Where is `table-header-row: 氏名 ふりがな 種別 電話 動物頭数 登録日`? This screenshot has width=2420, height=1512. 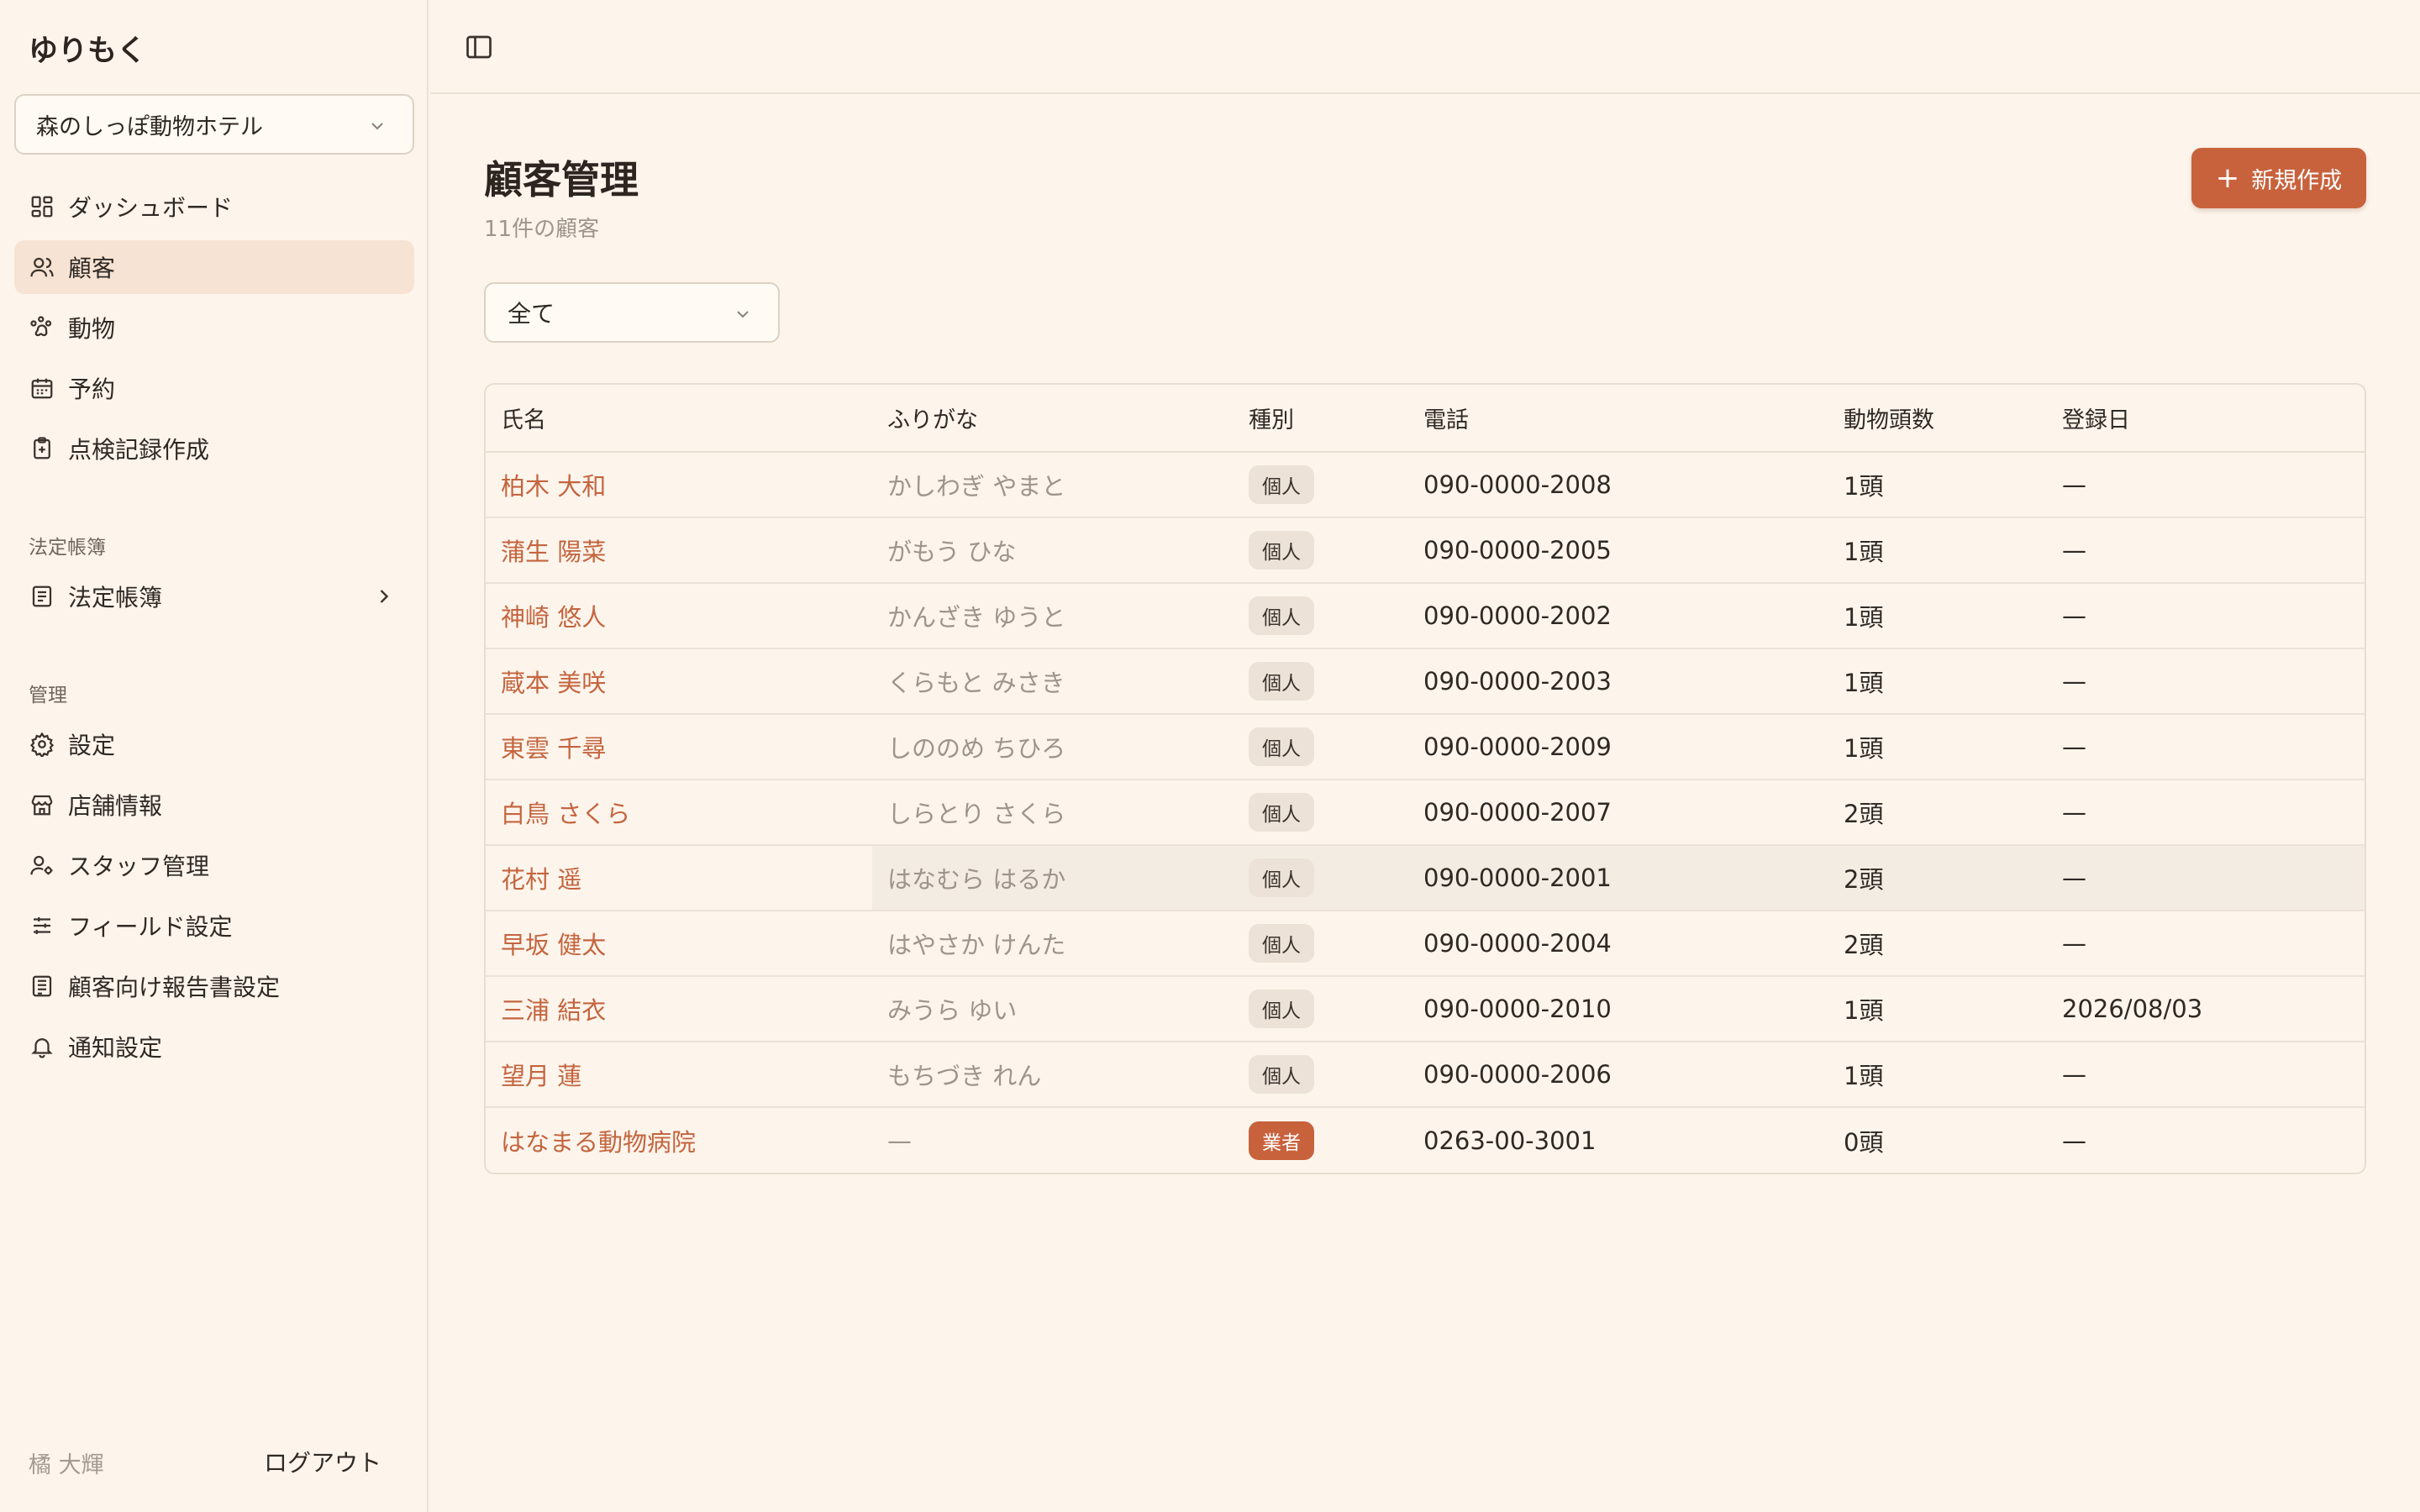
table-header-row: 氏名 ふりがな 種別 電話 動物頭数 登録日 is located at coordinates (1425, 419).